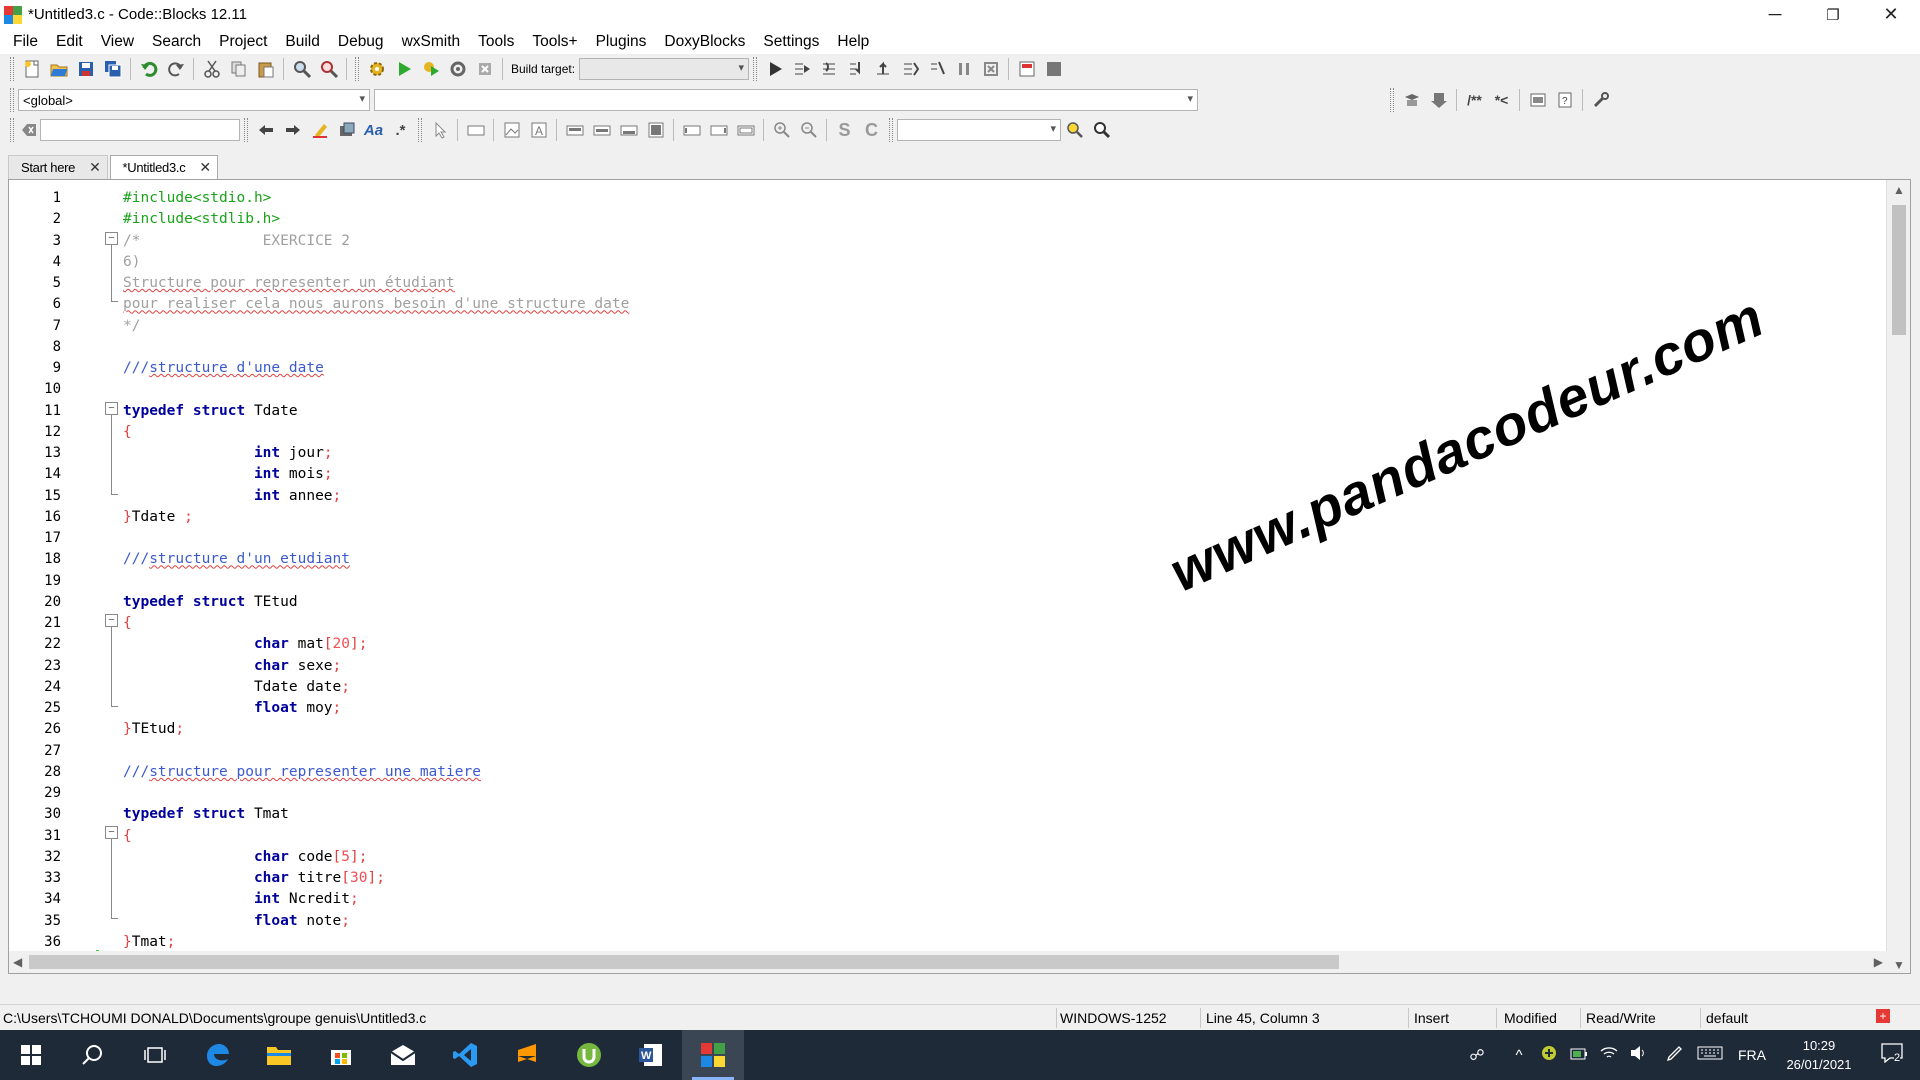 Image resolution: width=1920 pixels, height=1080 pixels. Describe the element at coordinates (1501, 100) in the screenshot. I see `doxy-line-comment-button: *<` at that location.